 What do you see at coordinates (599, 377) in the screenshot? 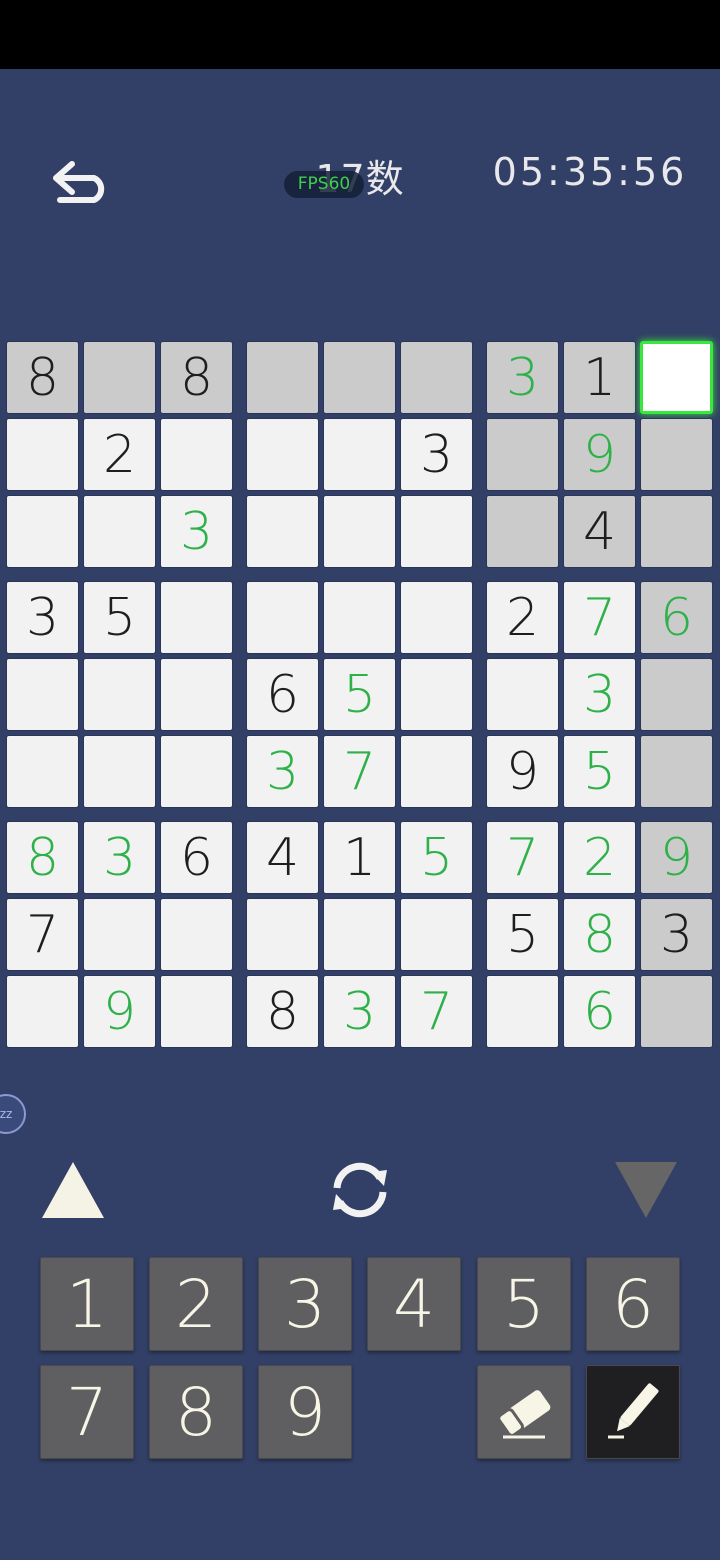
I see `cell-r1c8: 1` at bounding box center [599, 377].